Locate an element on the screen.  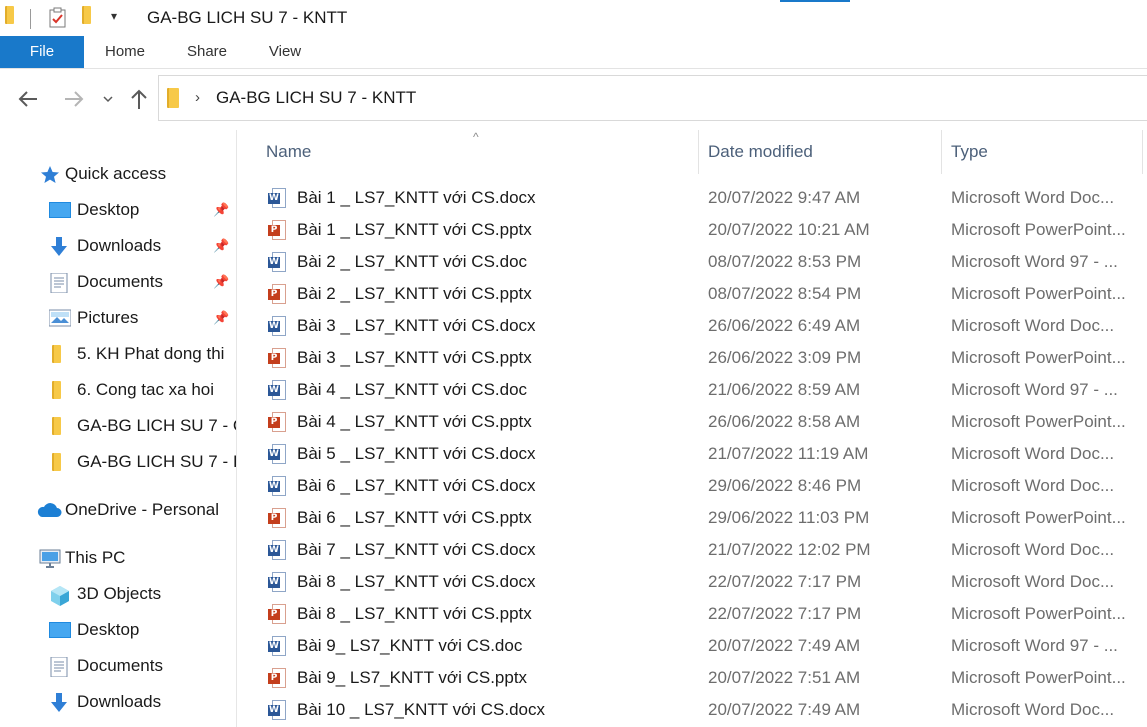
file-date-modified: 20/07/2022 7:49 AM is located at coordinates (784, 709).